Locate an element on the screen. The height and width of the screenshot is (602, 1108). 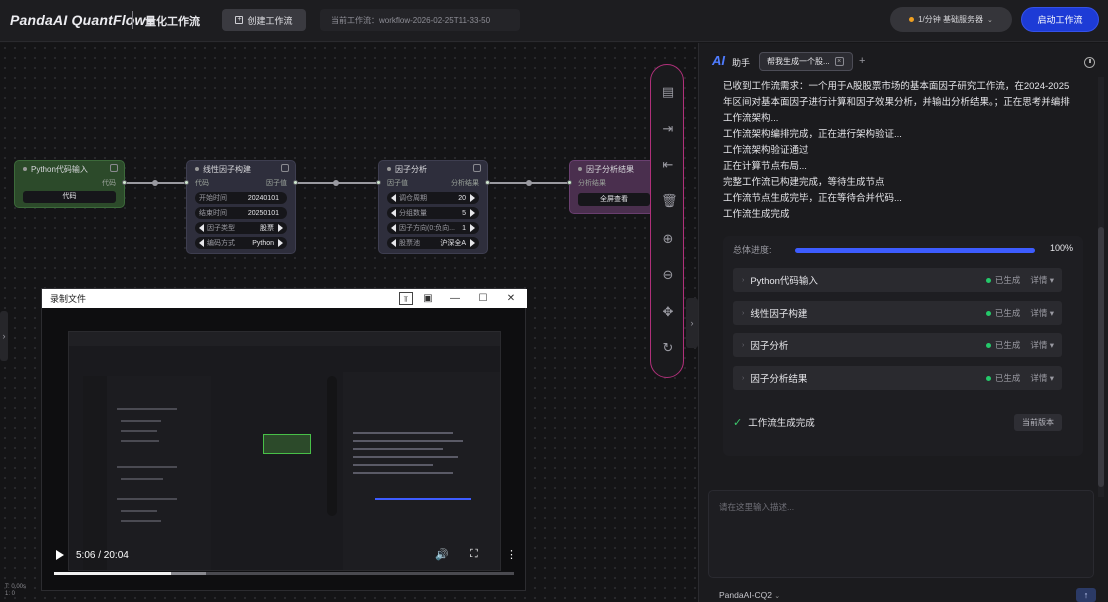
workflow-done-row: ✓ 工作流生成完成 当前版本 is located at coordinates (897, 422).